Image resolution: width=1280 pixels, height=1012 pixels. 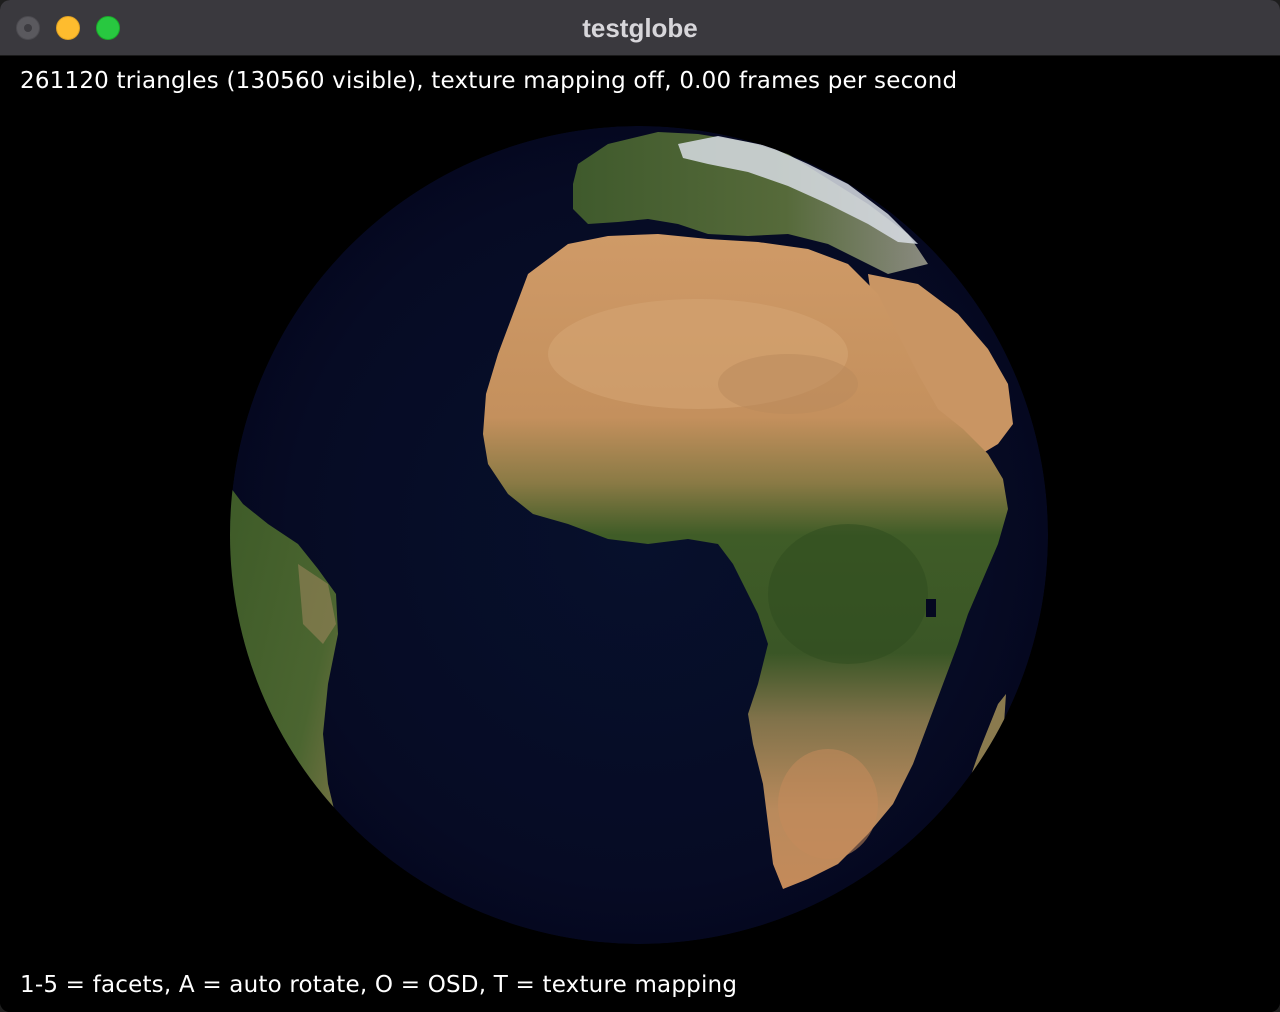 I want to click on congo-forest, so click(x=848, y=594).